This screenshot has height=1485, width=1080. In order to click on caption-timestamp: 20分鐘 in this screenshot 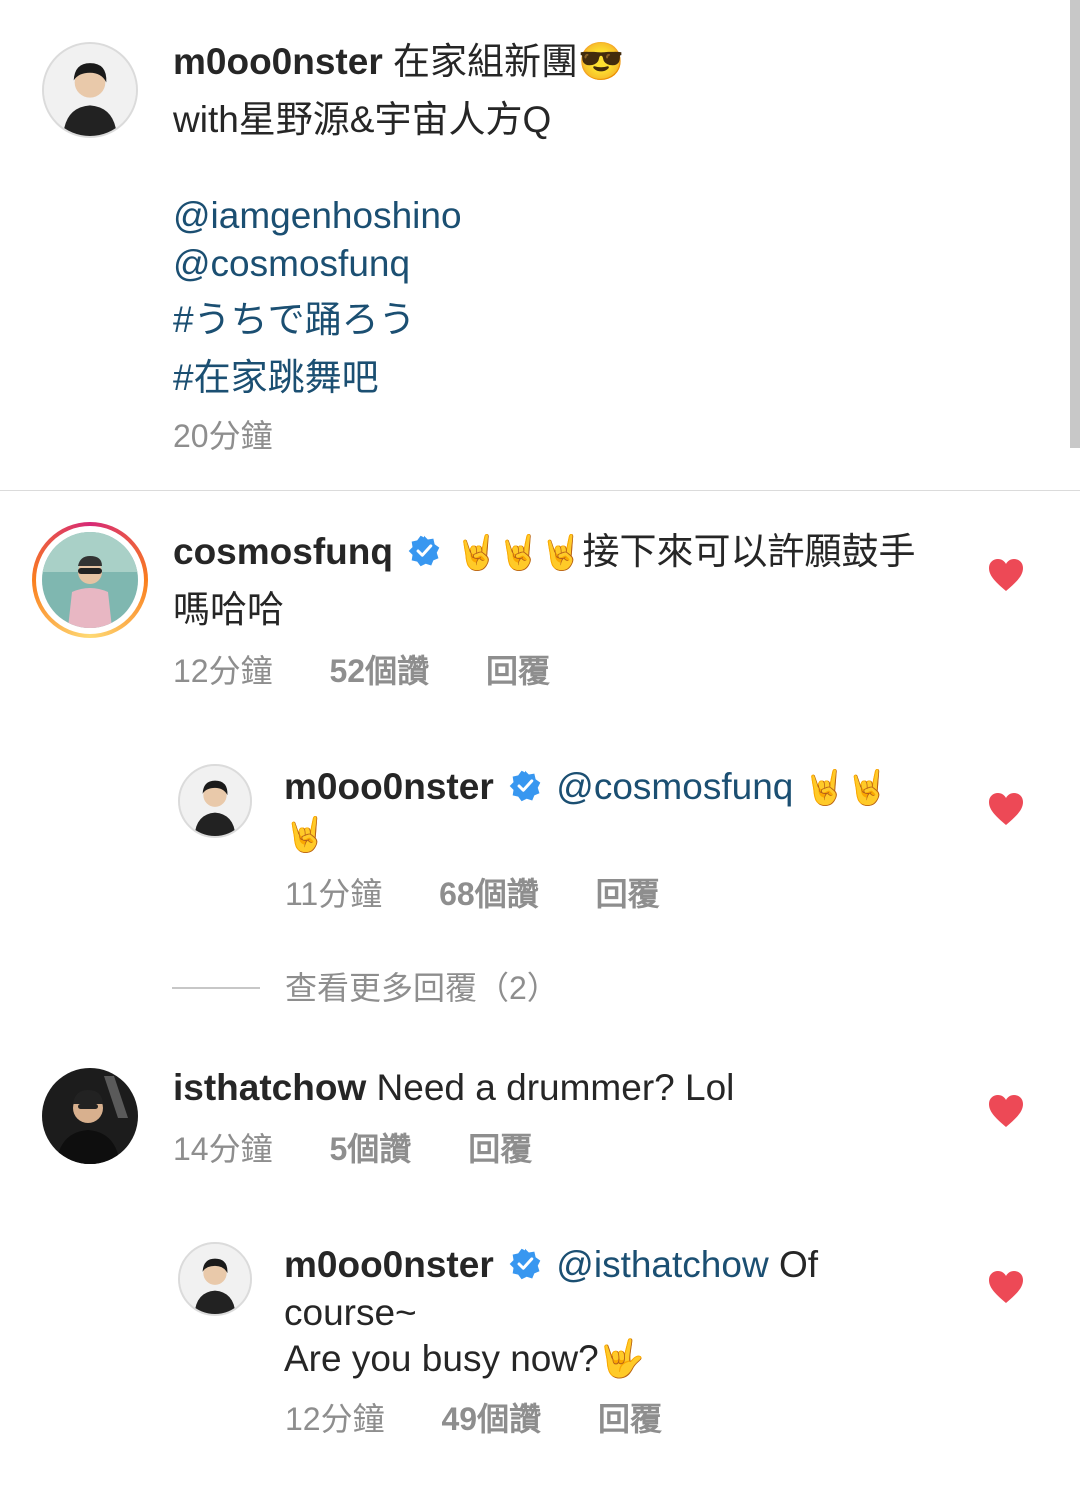, I will do `click(223, 436)`.